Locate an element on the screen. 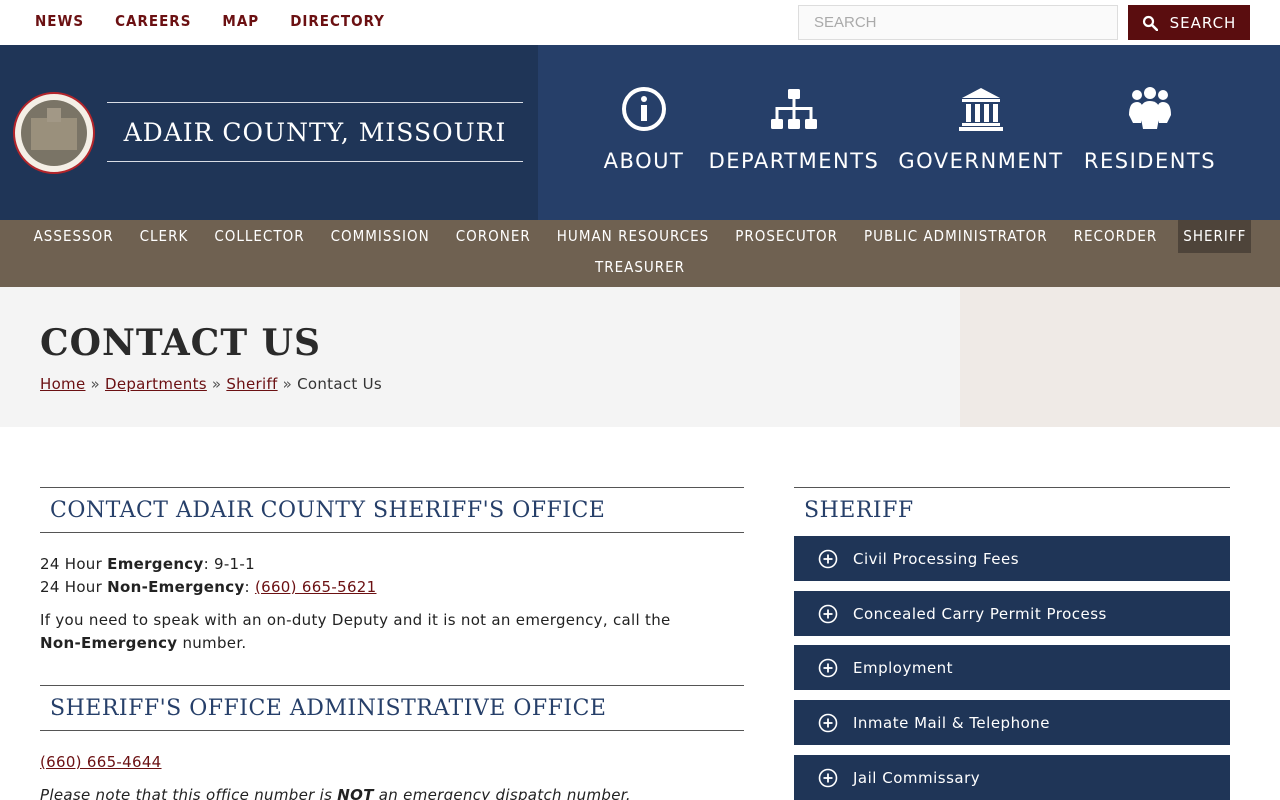 The width and height of the screenshot is (1280, 800). admin-phone-link: (660) 665-4644 is located at coordinates (101, 762).